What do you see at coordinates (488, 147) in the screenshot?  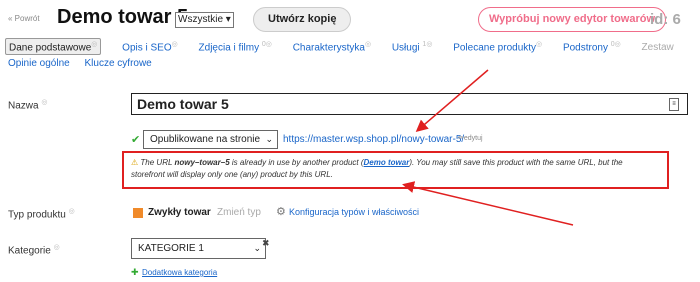 I see `annotation-arrows` at bounding box center [488, 147].